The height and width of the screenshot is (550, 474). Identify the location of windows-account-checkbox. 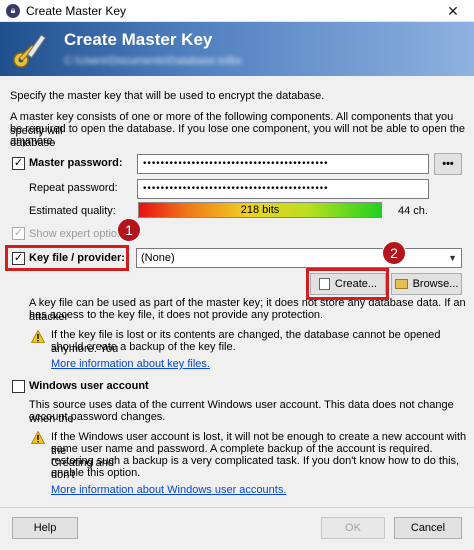
(18, 386).